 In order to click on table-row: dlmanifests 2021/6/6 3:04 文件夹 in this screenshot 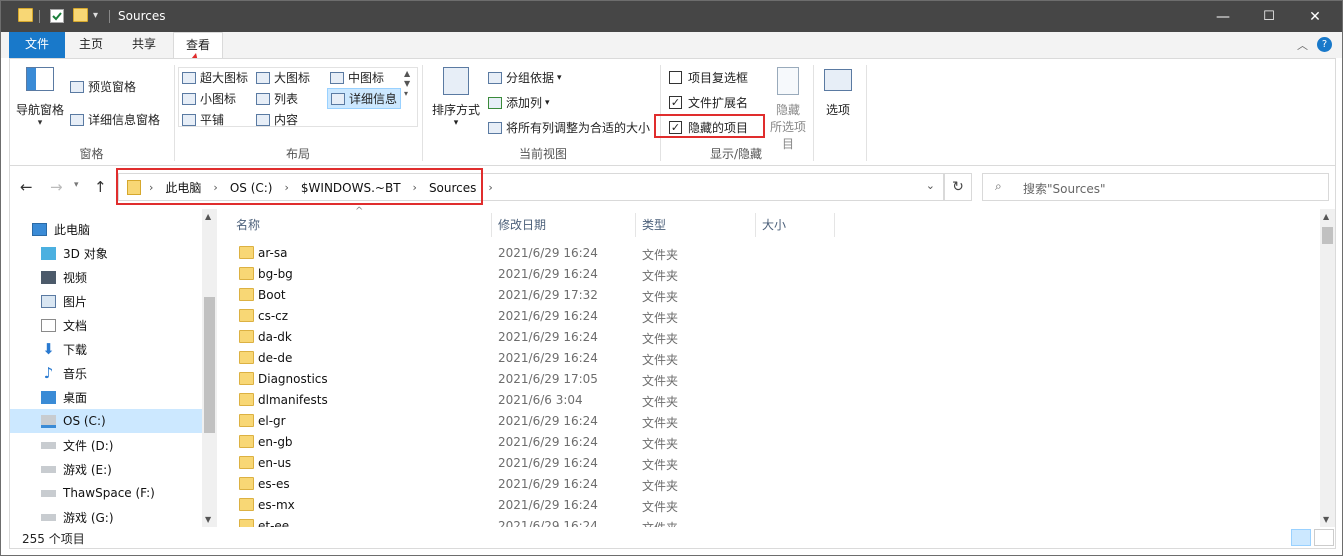, I will do `click(662, 400)`.